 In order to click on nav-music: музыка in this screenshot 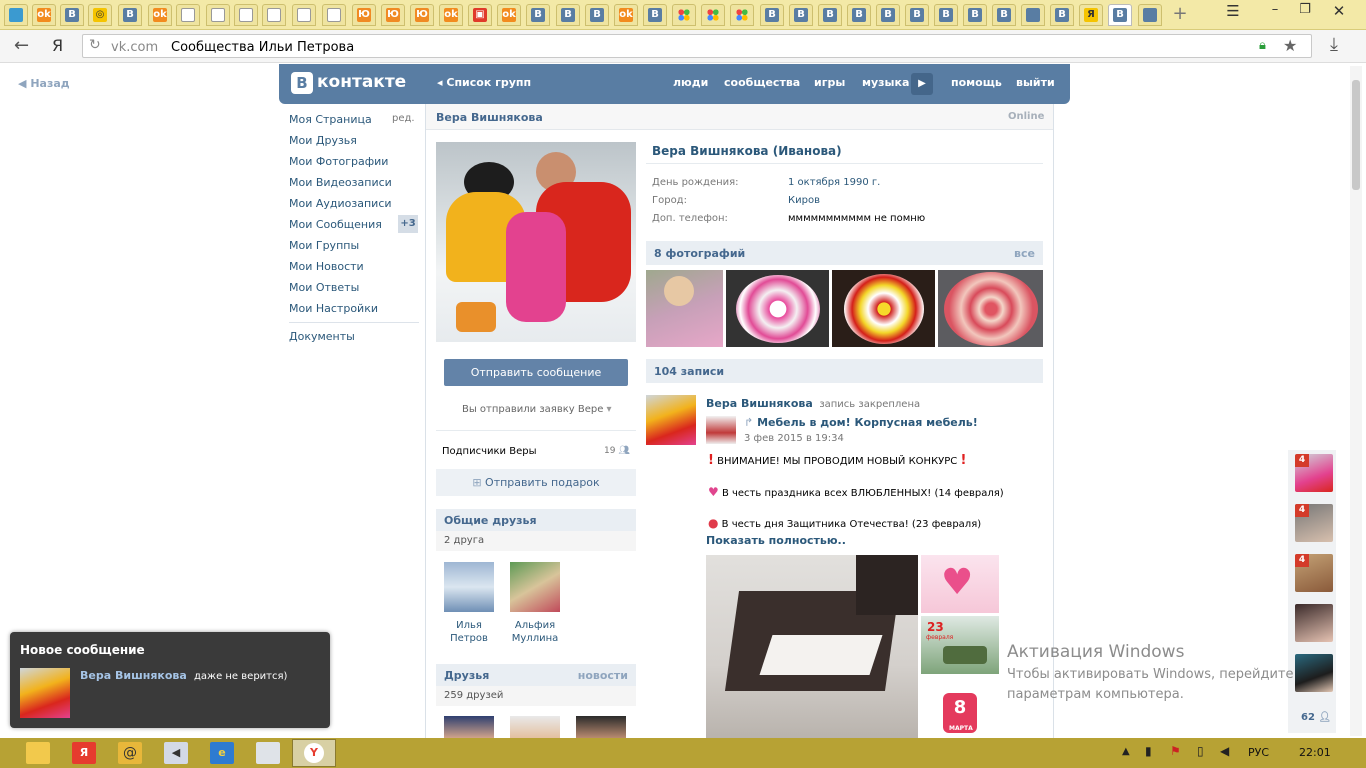, I will do `click(885, 82)`.